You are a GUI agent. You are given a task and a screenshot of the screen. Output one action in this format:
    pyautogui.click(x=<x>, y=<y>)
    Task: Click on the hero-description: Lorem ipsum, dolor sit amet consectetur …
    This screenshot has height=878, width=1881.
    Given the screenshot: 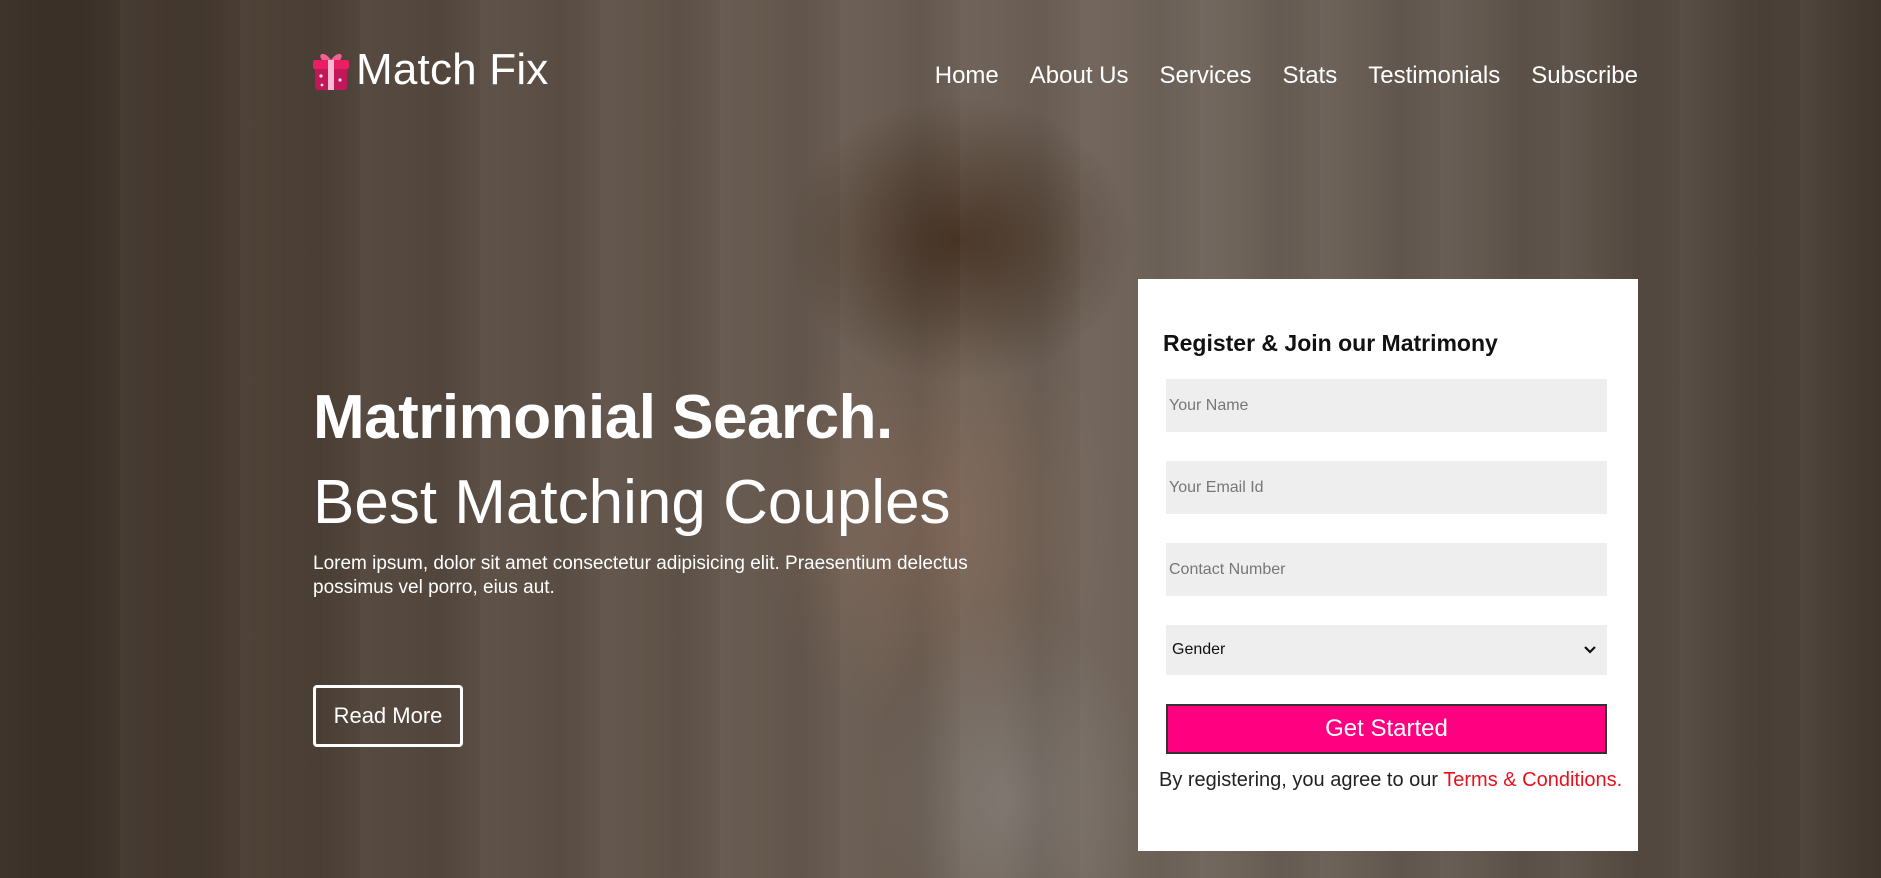 What is the action you would take?
    pyautogui.click(x=640, y=575)
    